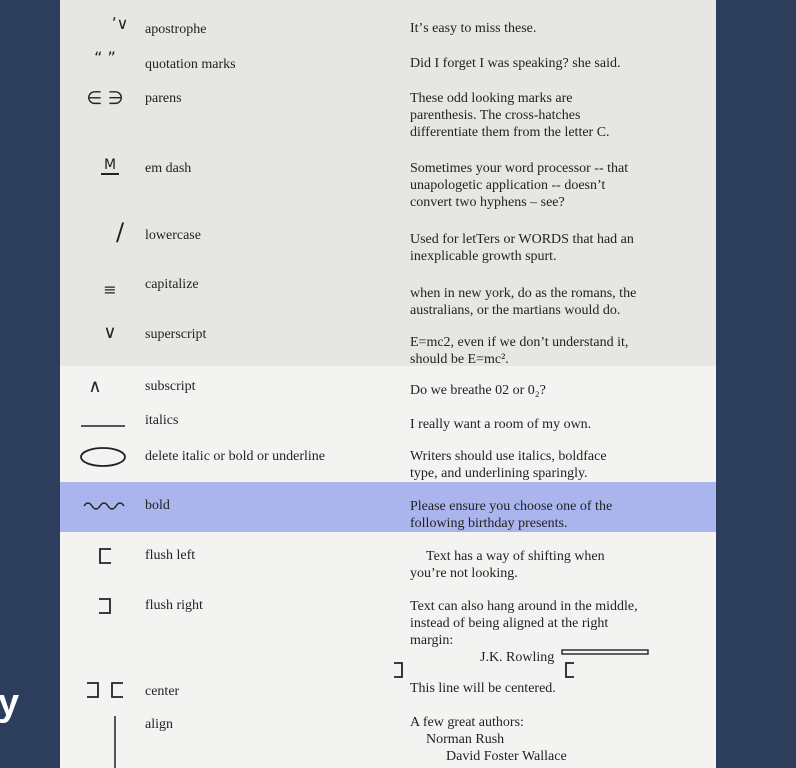 This screenshot has width=796, height=768. What do you see at coordinates (120, 23) in the screenshot?
I see `apostrophe-caret-icon: ʼ∨` at bounding box center [120, 23].